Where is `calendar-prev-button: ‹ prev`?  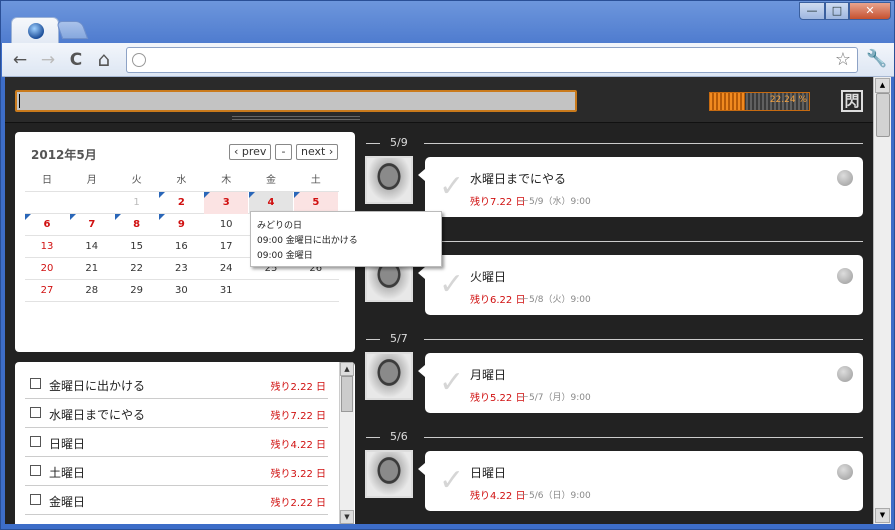 calendar-prev-button: ‹ prev is located at coordinates (250, 152).